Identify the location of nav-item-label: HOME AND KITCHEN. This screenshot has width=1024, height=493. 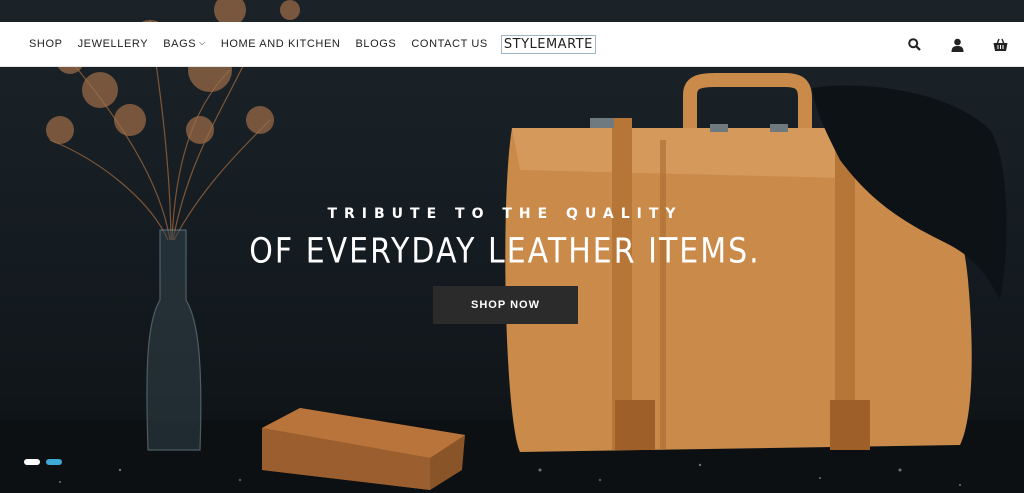
(280, 44).